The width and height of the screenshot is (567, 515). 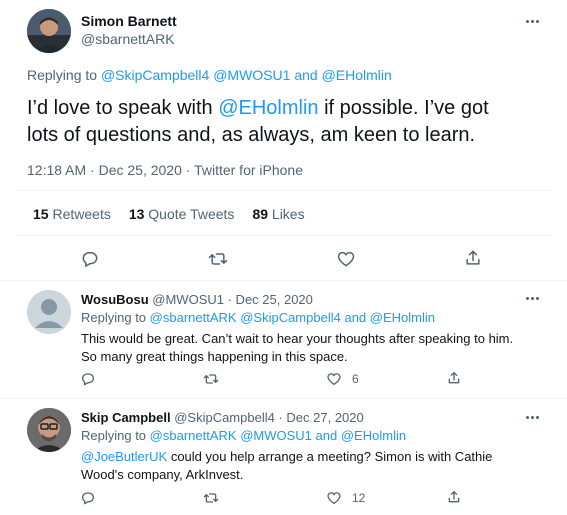 I want to click on tweet-text-part: I’d love to speak with, so click(x=120, y=108).